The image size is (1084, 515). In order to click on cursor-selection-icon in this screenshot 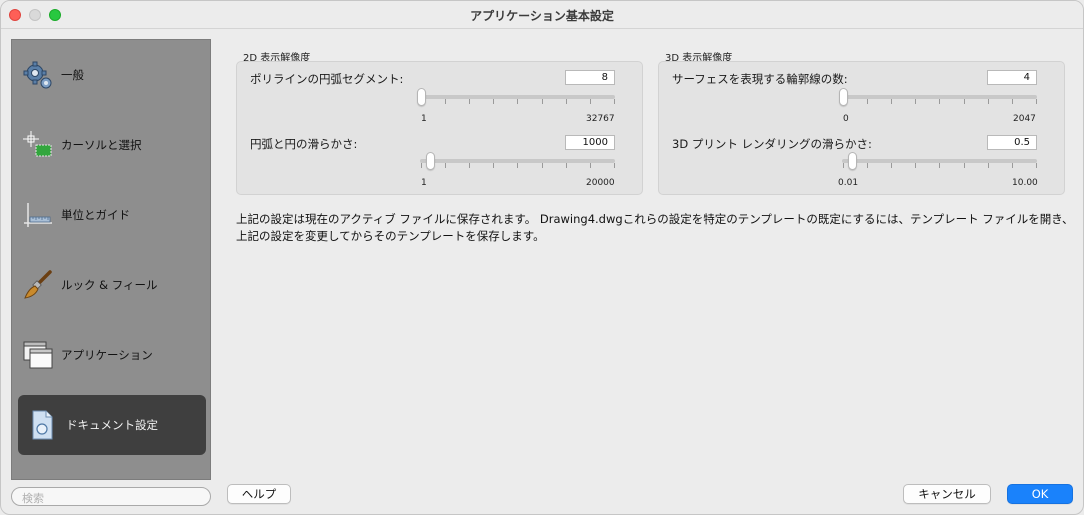, I will do `click(37, 144)`.